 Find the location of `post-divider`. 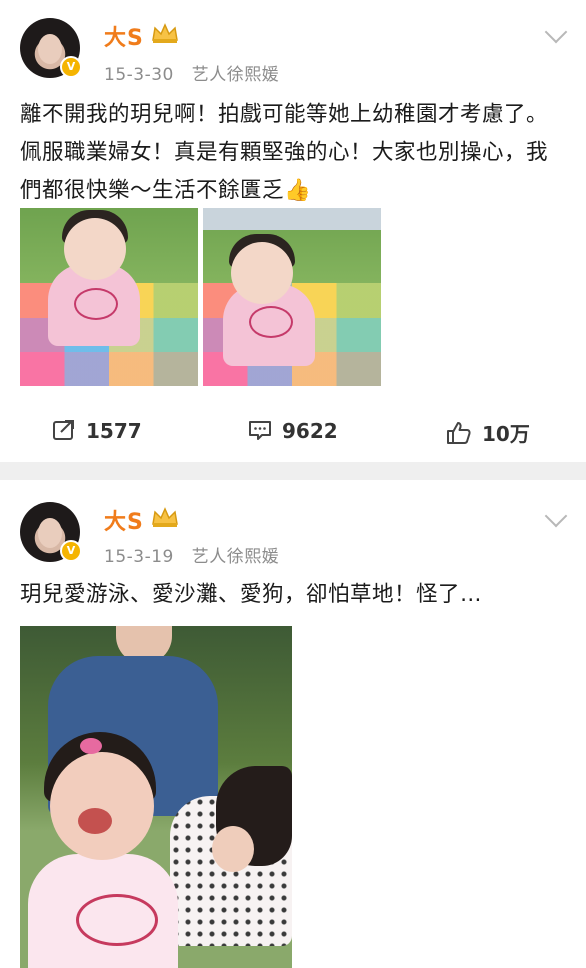

post-divider is located at coordinates (293, 471).